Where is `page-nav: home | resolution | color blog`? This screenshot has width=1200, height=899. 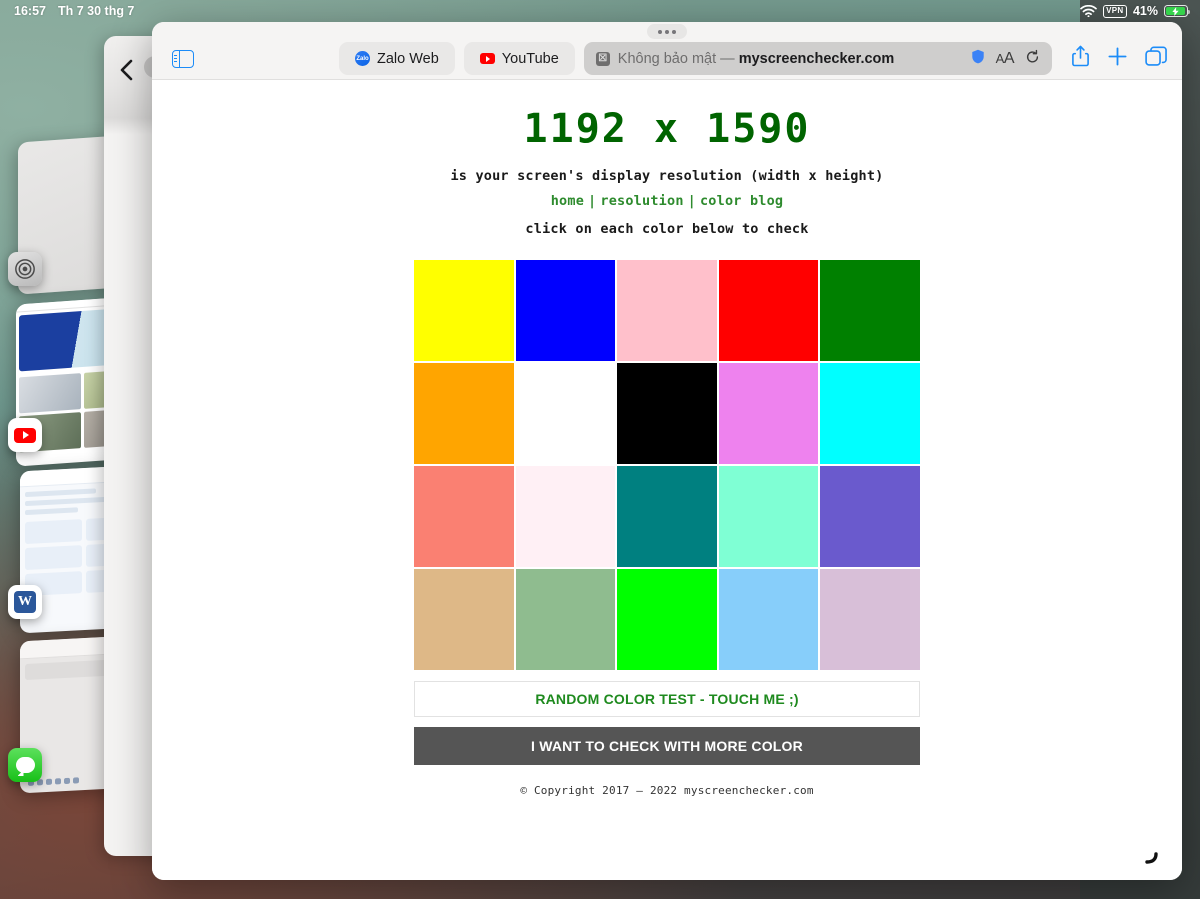 page-nav: home | resolution | color blog is located at coordinates (667, 201).